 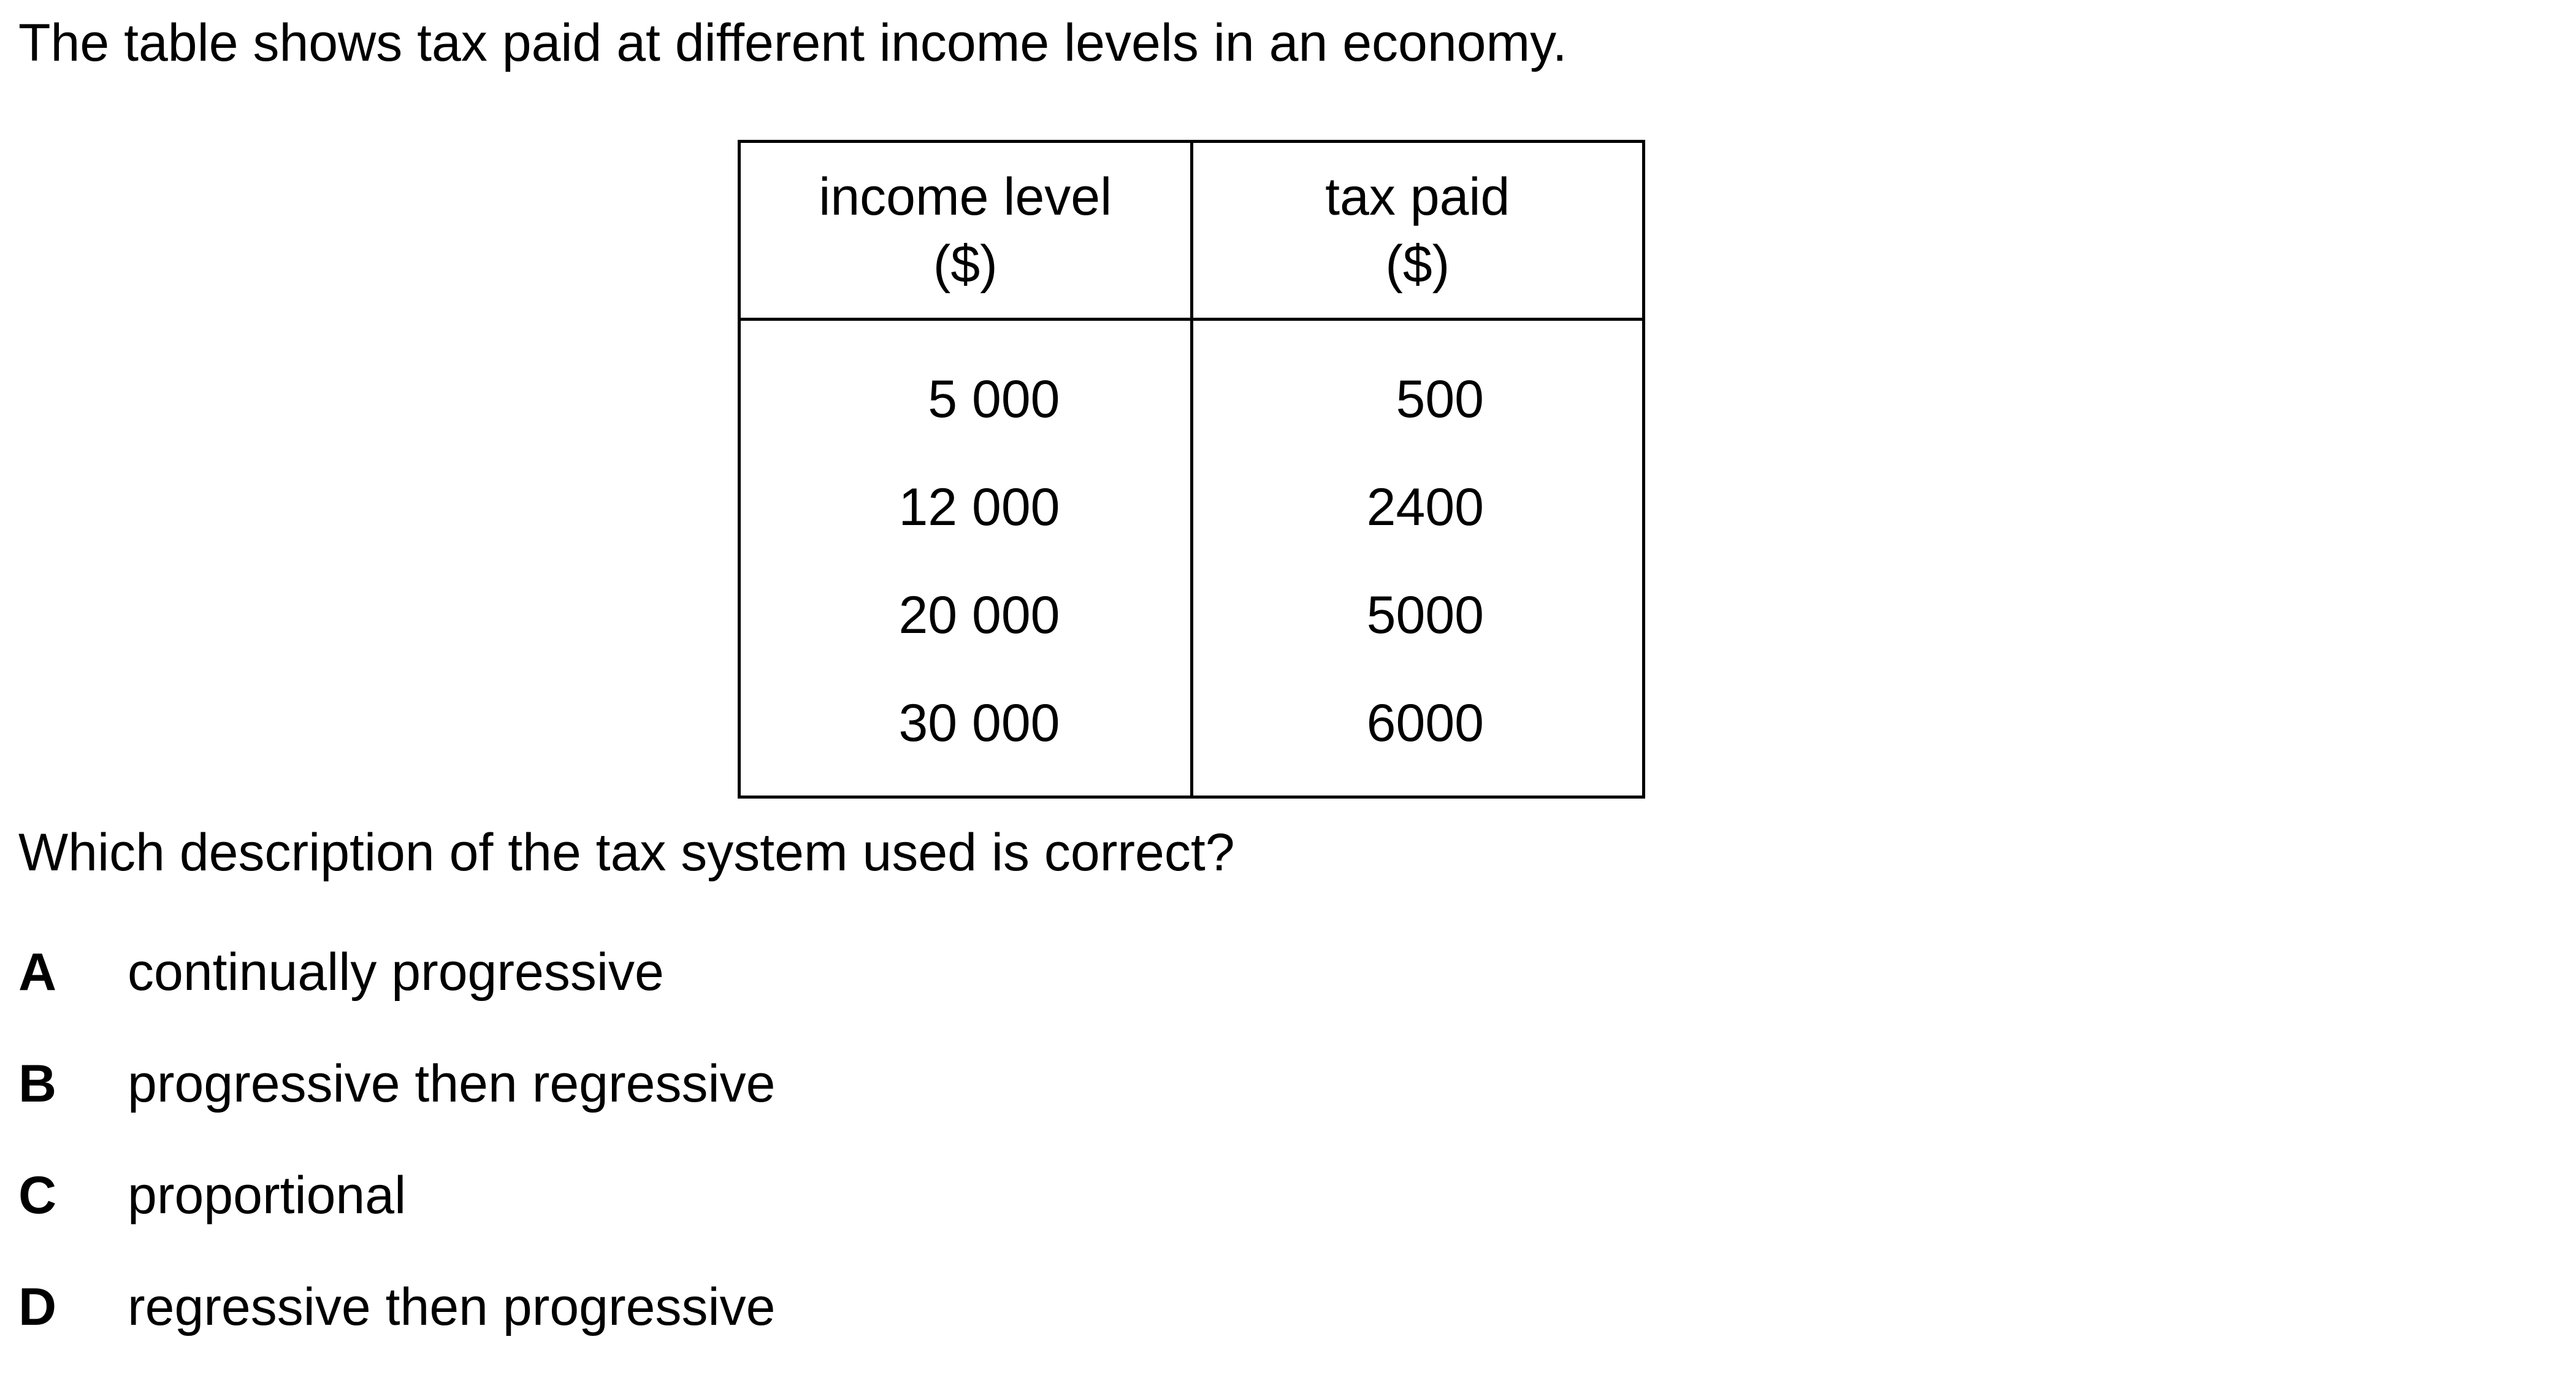 What do you see at coordinates (965, 264) in the screenshot?
I see `income-level-header-unit: ($)` at bounding box center [965, 264].